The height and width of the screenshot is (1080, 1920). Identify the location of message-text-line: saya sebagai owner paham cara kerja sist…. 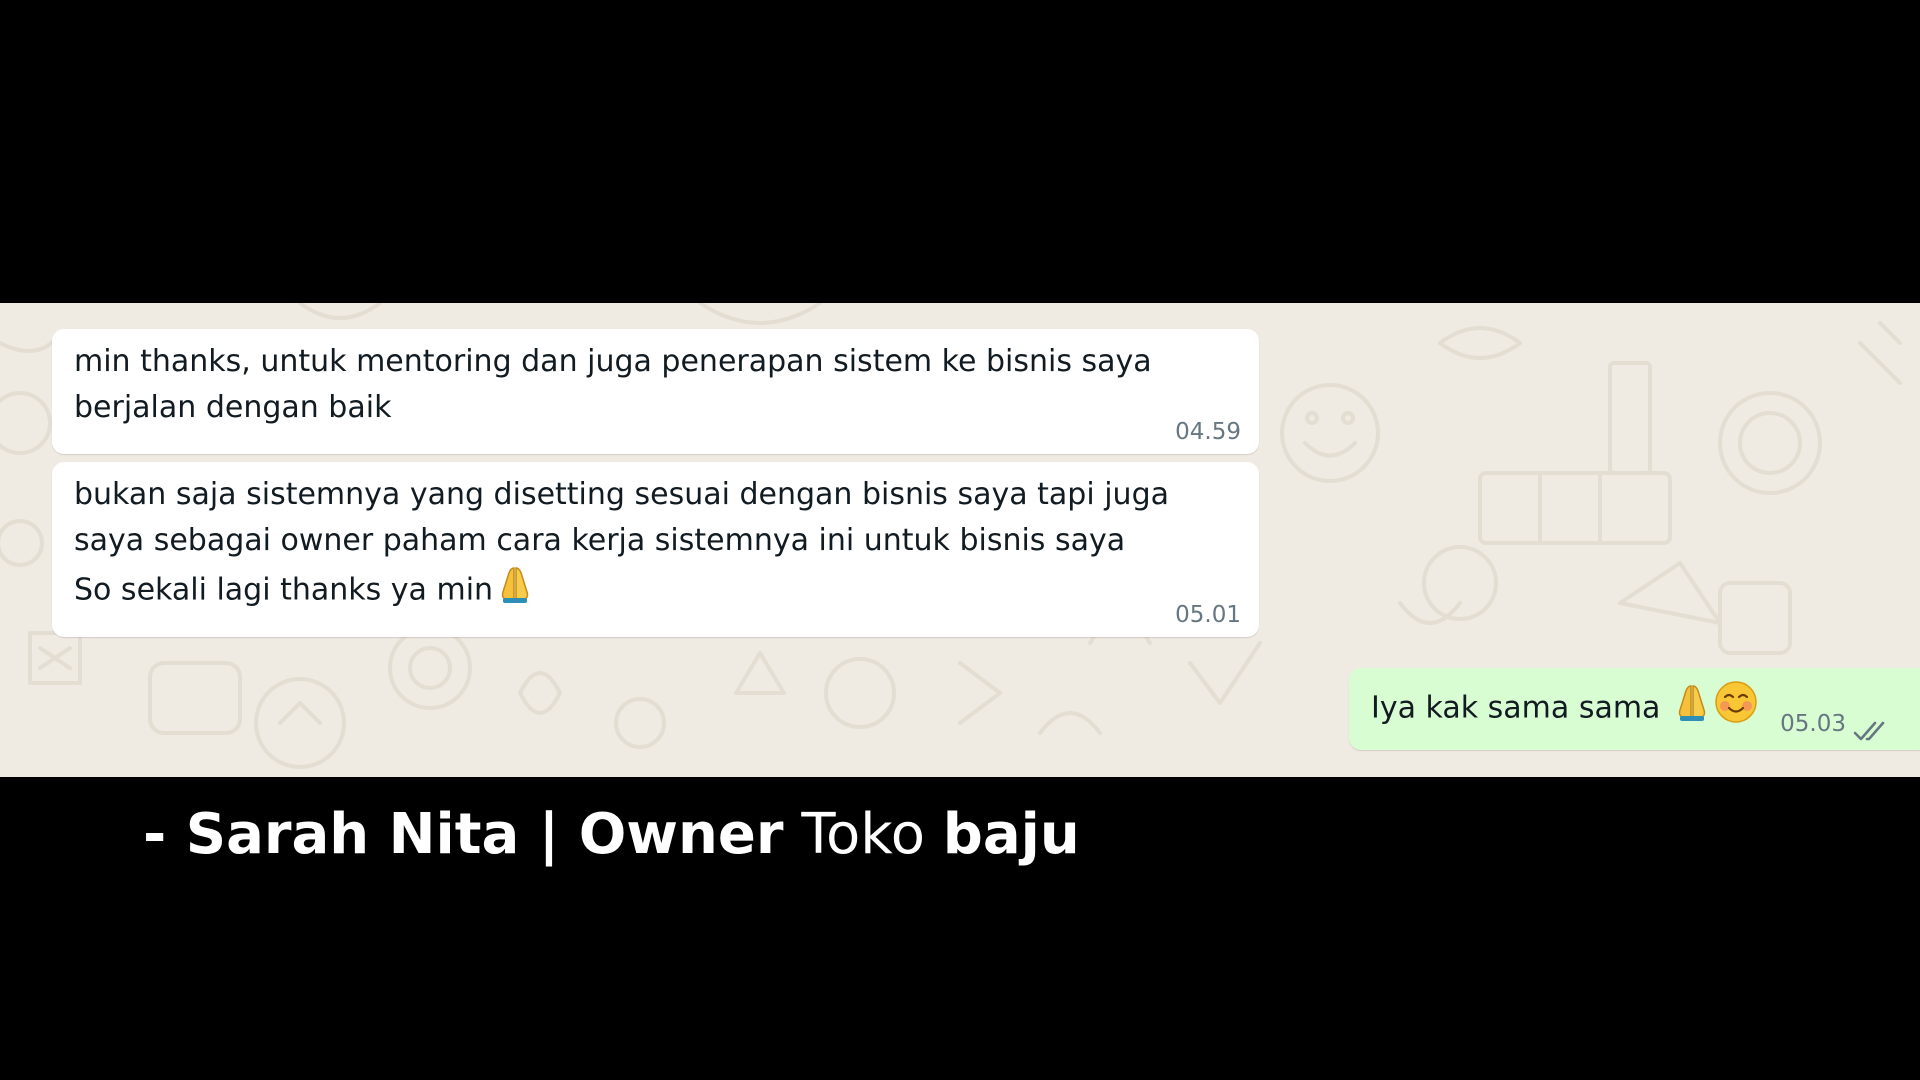
(600, 540).